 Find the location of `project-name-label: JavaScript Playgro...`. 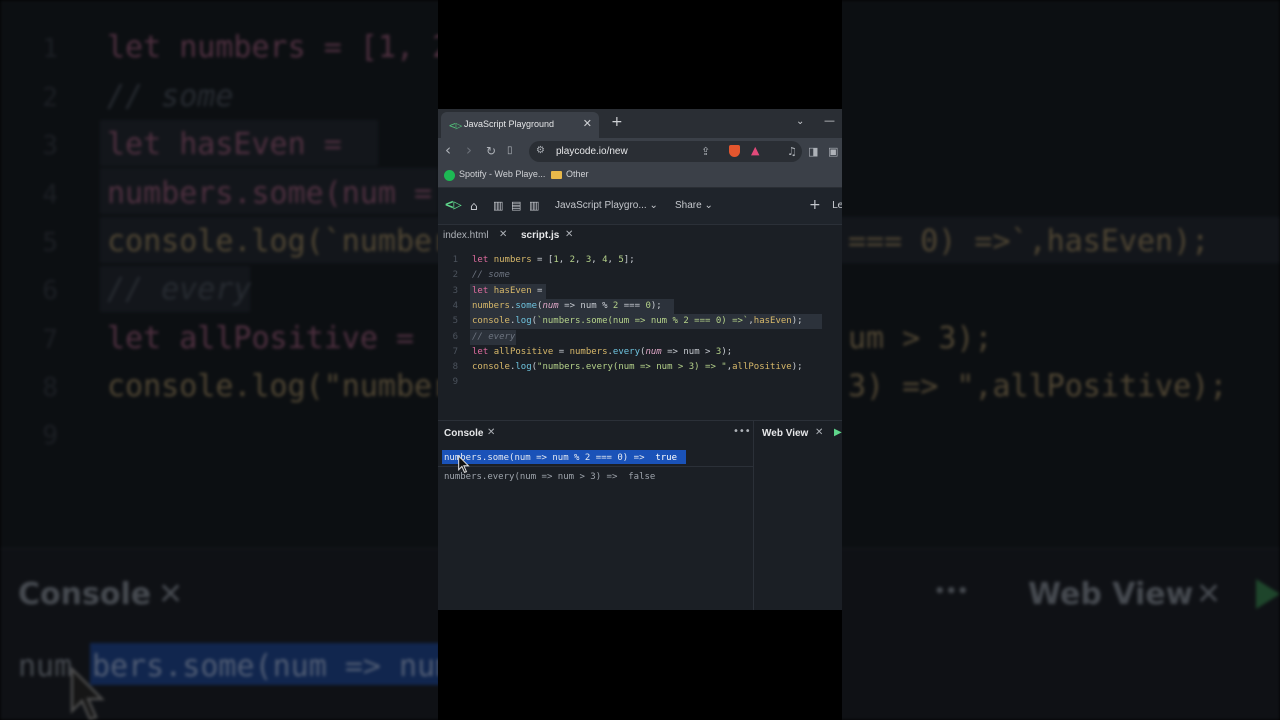

project-name-label: JavaScript Playgro... is located at coordinates (601, 205).